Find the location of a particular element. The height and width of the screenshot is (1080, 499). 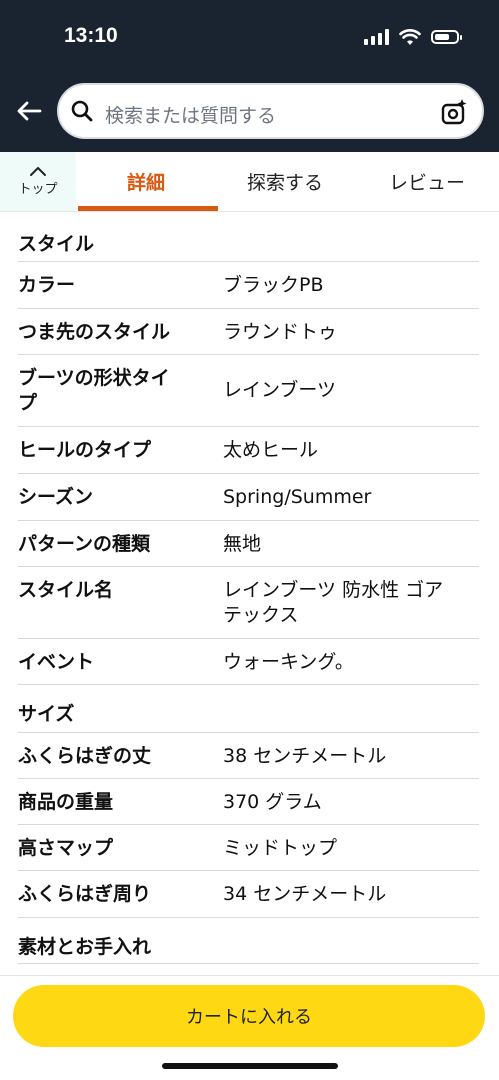

camera-sparkle-icon is located at coordinates (454, 112).